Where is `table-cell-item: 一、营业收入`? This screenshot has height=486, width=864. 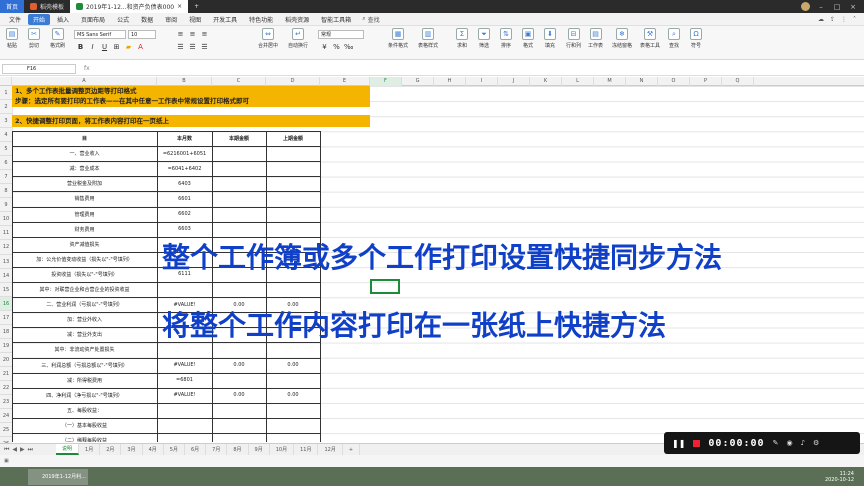
table-cell-item: 一、营业收入 is located at coordinates (84, 153).